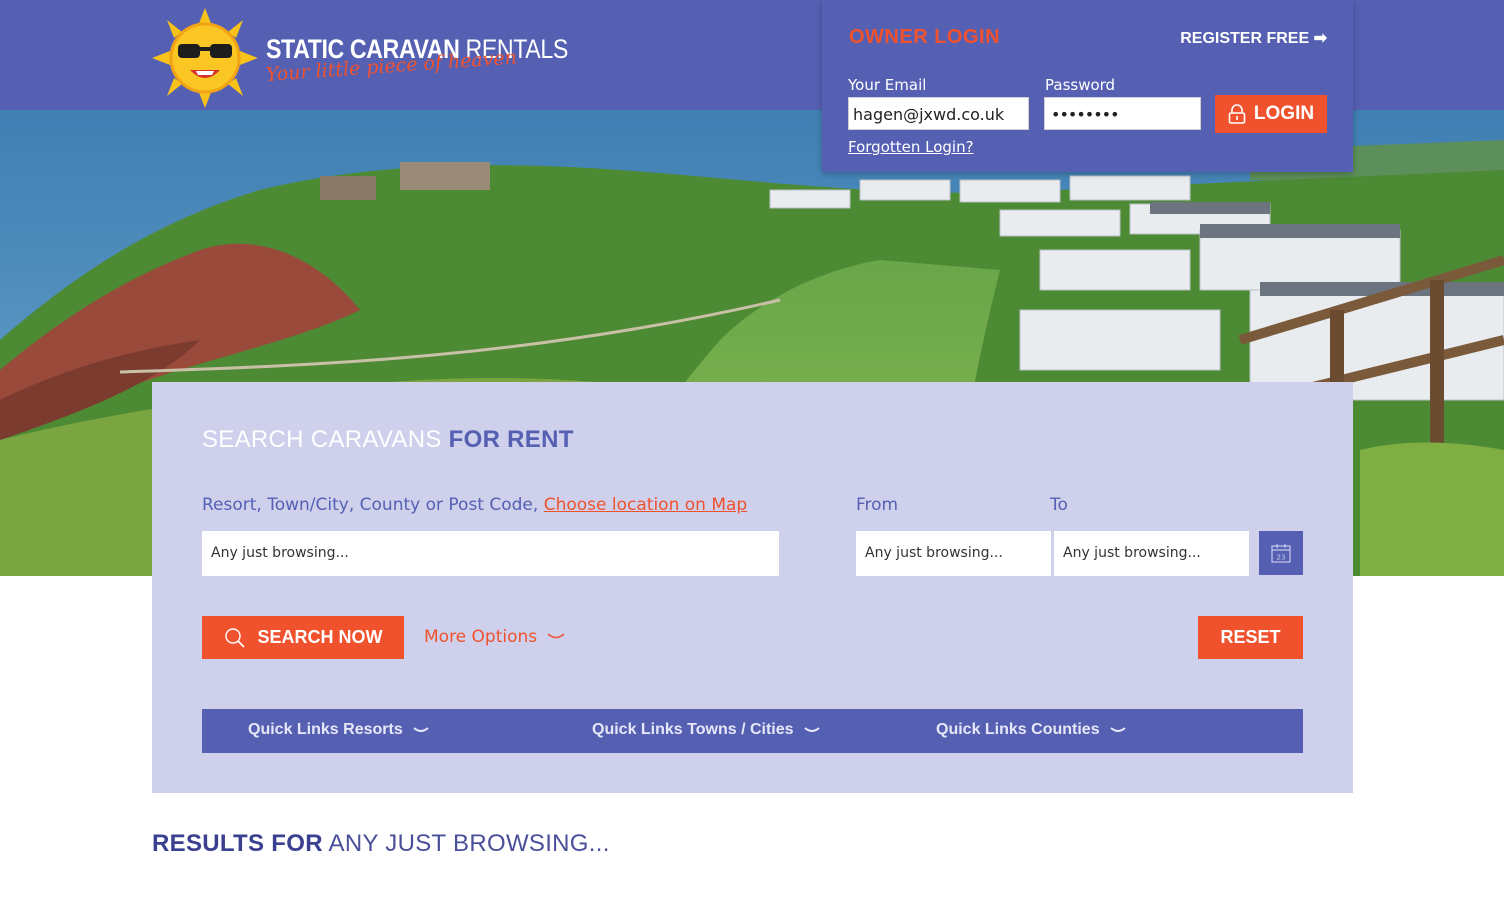 The image size is (1504, 920). I want to click on search-title: SEARCH CARAVANS FOR RENT, so click(388, 440).